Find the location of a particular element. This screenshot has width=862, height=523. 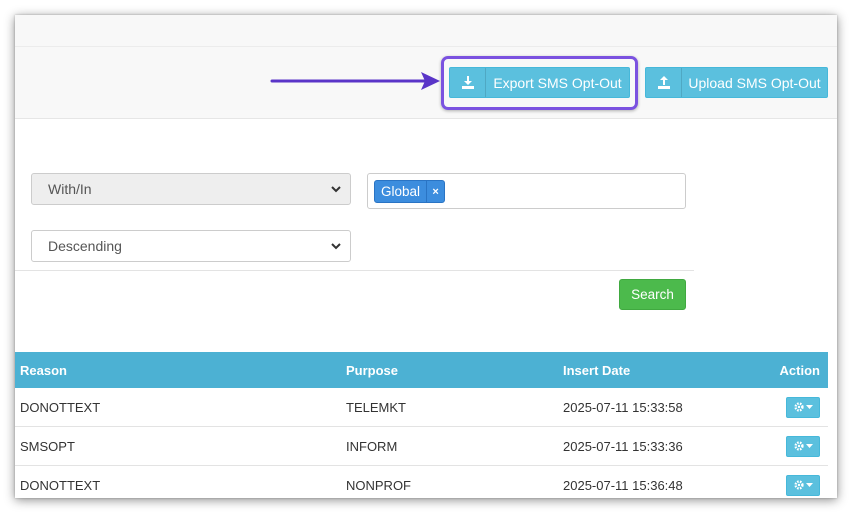

cell-insert-date: 2025-07-11 15:36:48 is located at coordinates (623, 485).